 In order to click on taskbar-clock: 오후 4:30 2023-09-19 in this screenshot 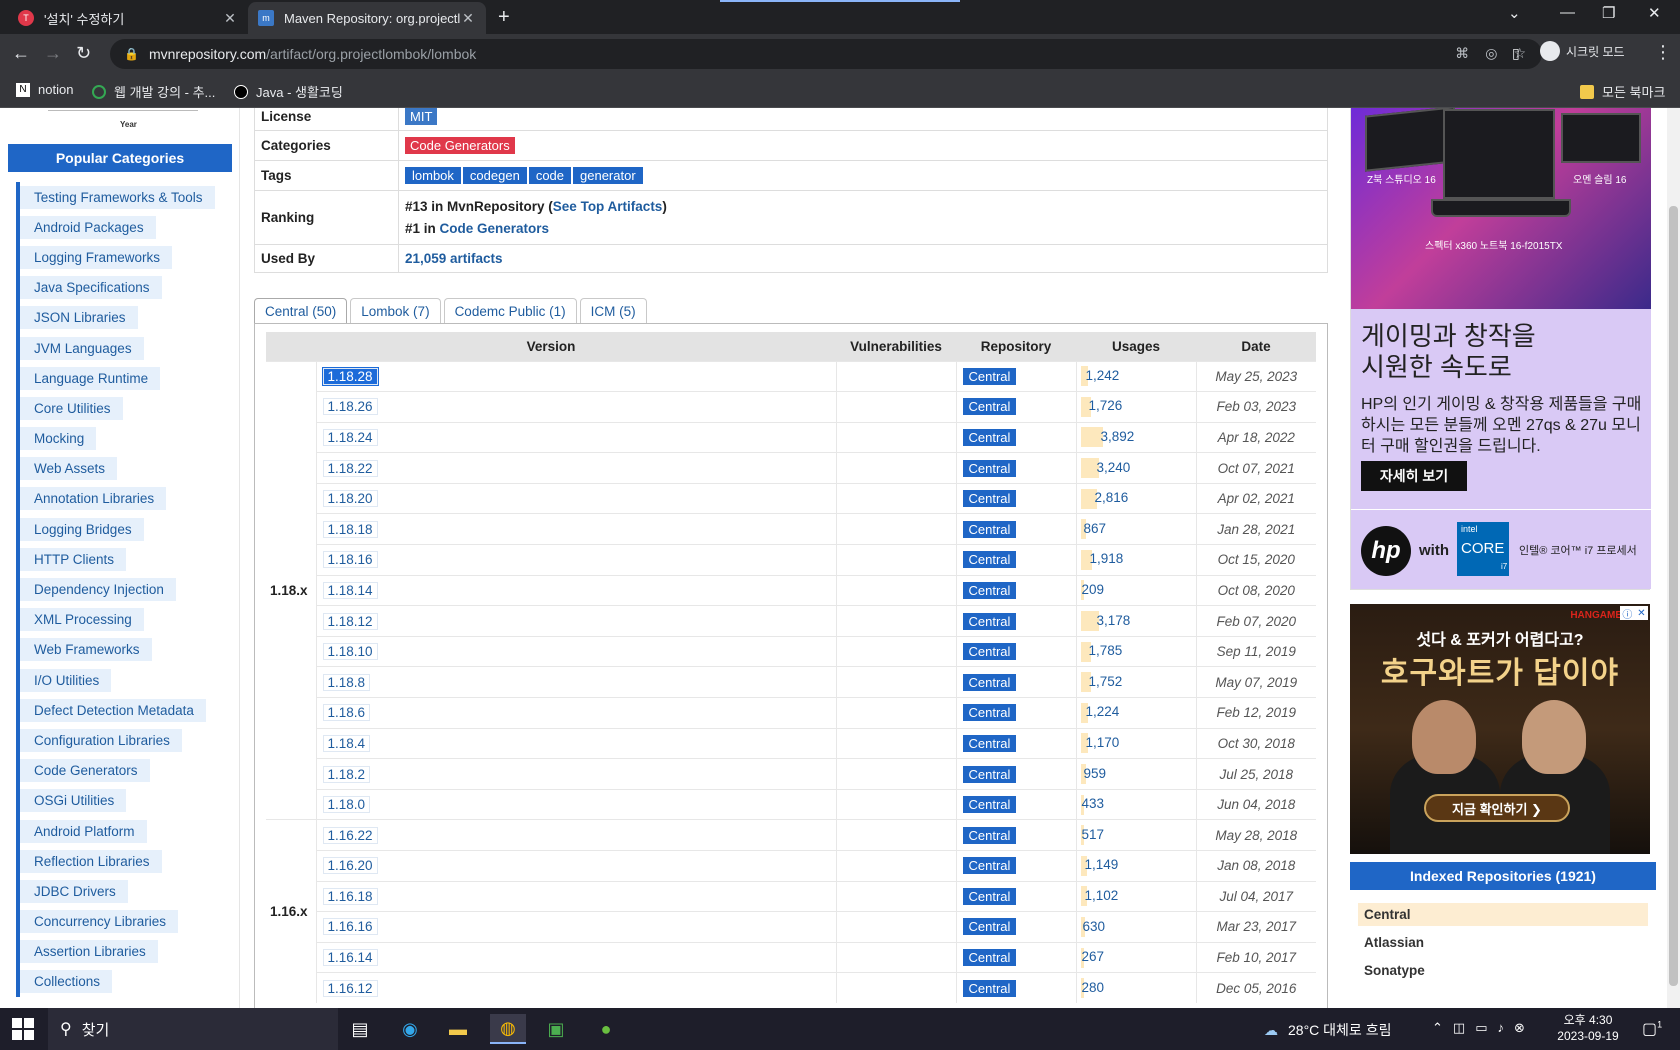, I will do `click(1588, 1028)`.